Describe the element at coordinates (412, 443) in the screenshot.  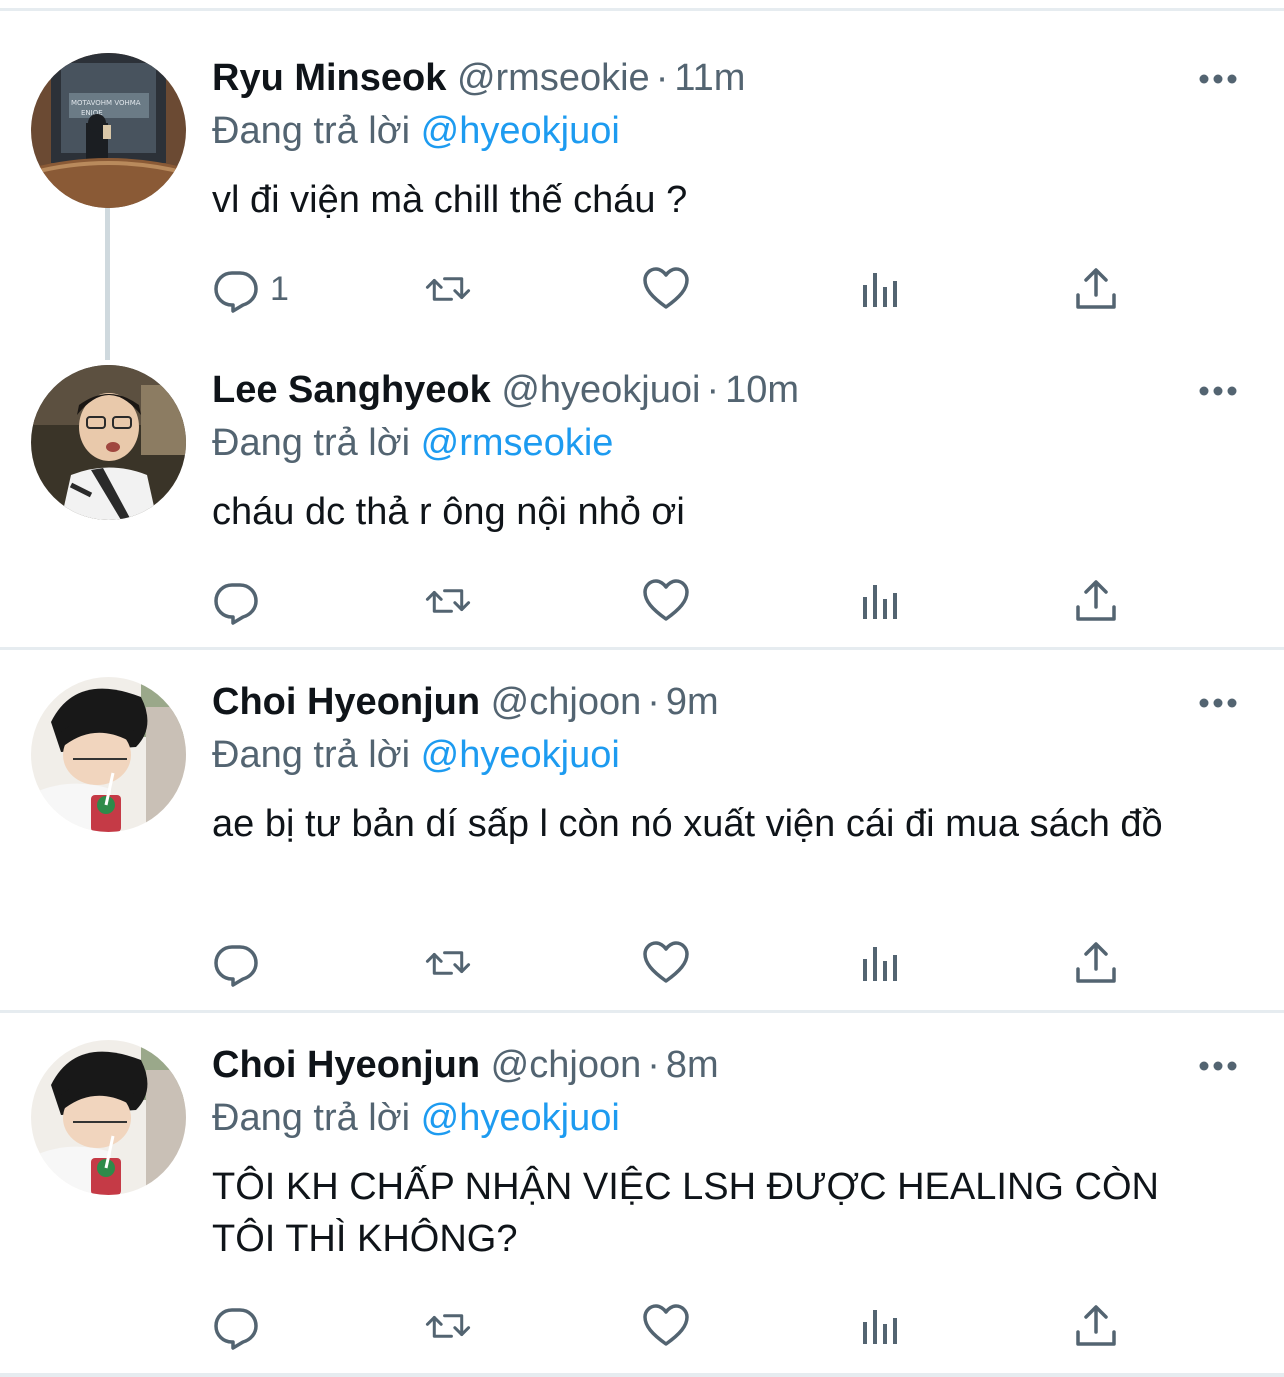
I see `replying-to: Đang trả lời @rmseokie` at that location.